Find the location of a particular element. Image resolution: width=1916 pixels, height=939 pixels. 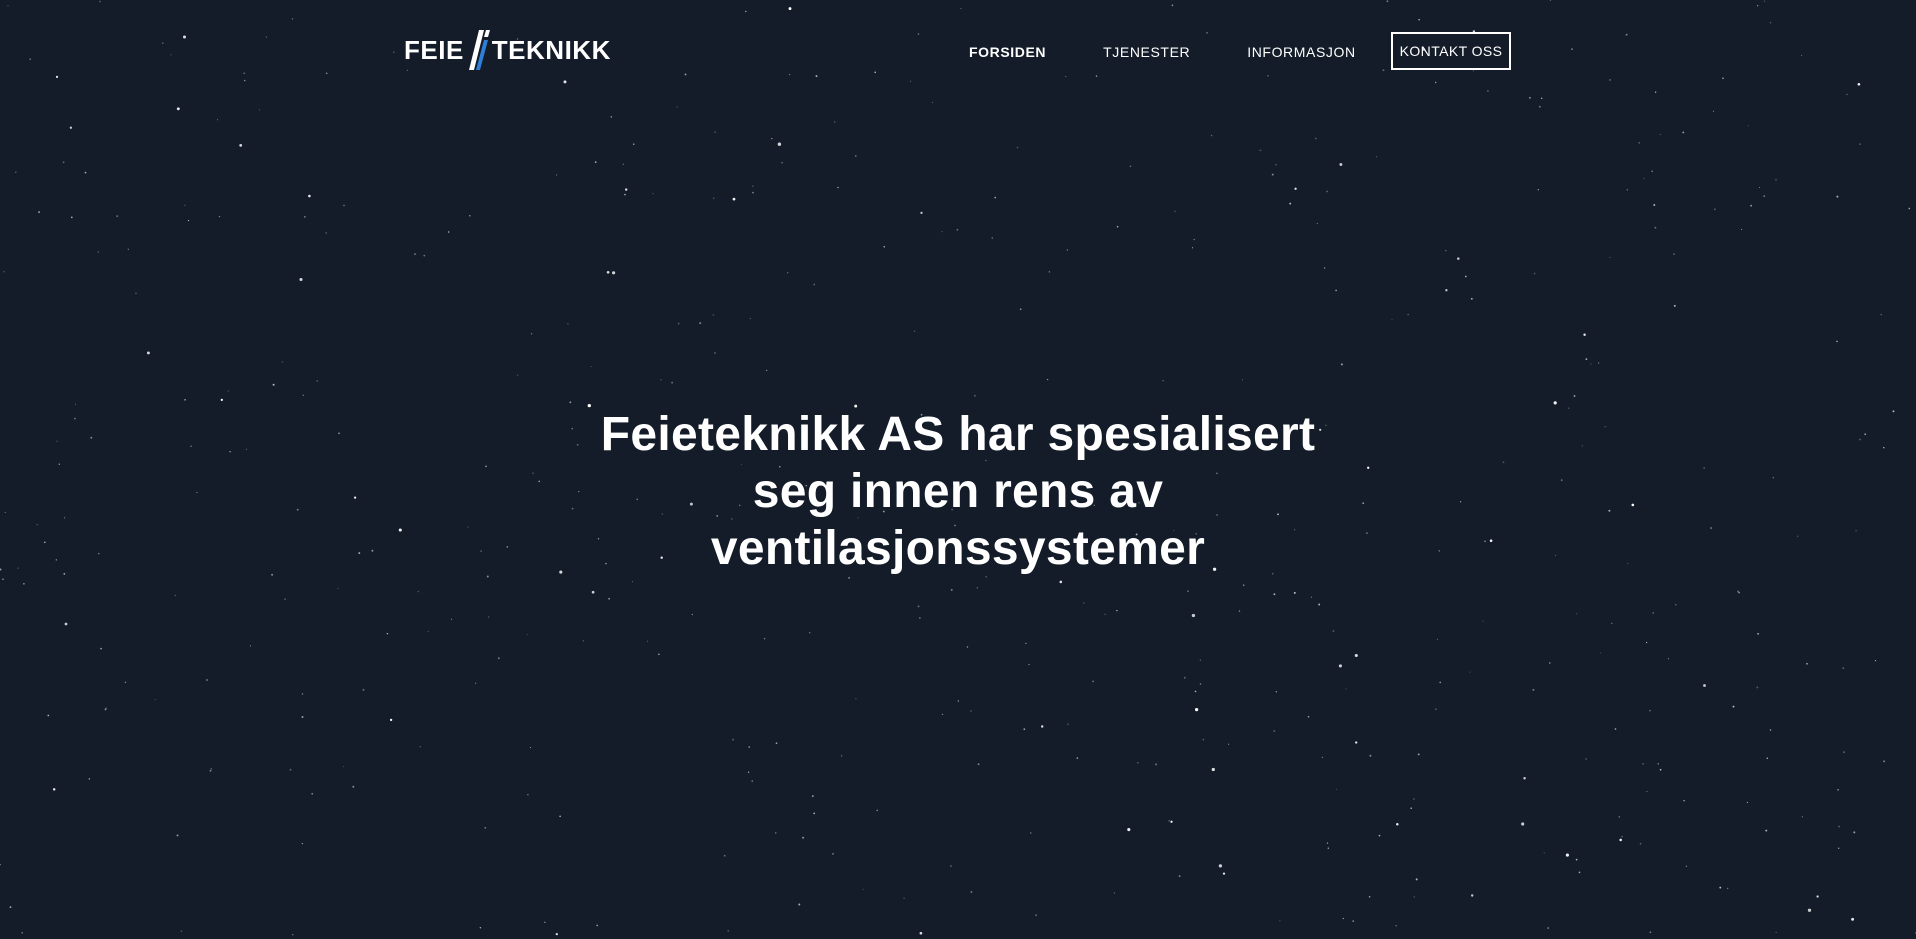

nav-item-forsiden: FORSIDEN is located at coordinates (1007, 52).